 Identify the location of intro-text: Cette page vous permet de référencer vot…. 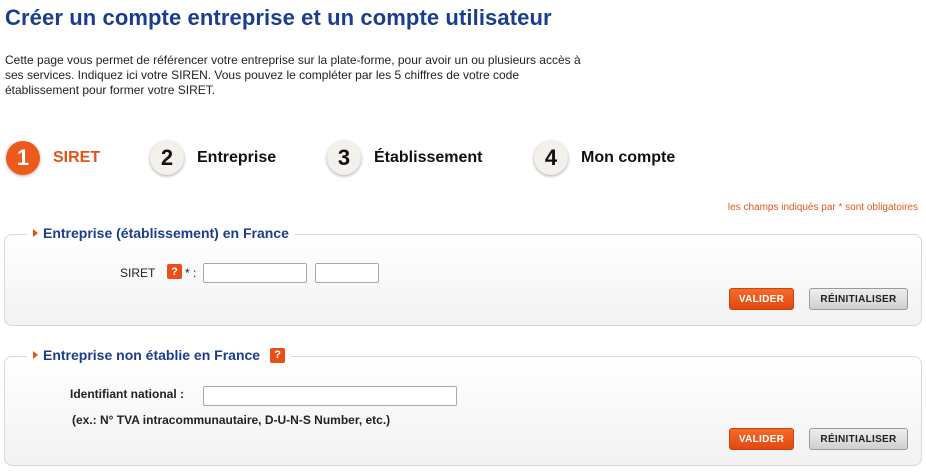
(293, 75).